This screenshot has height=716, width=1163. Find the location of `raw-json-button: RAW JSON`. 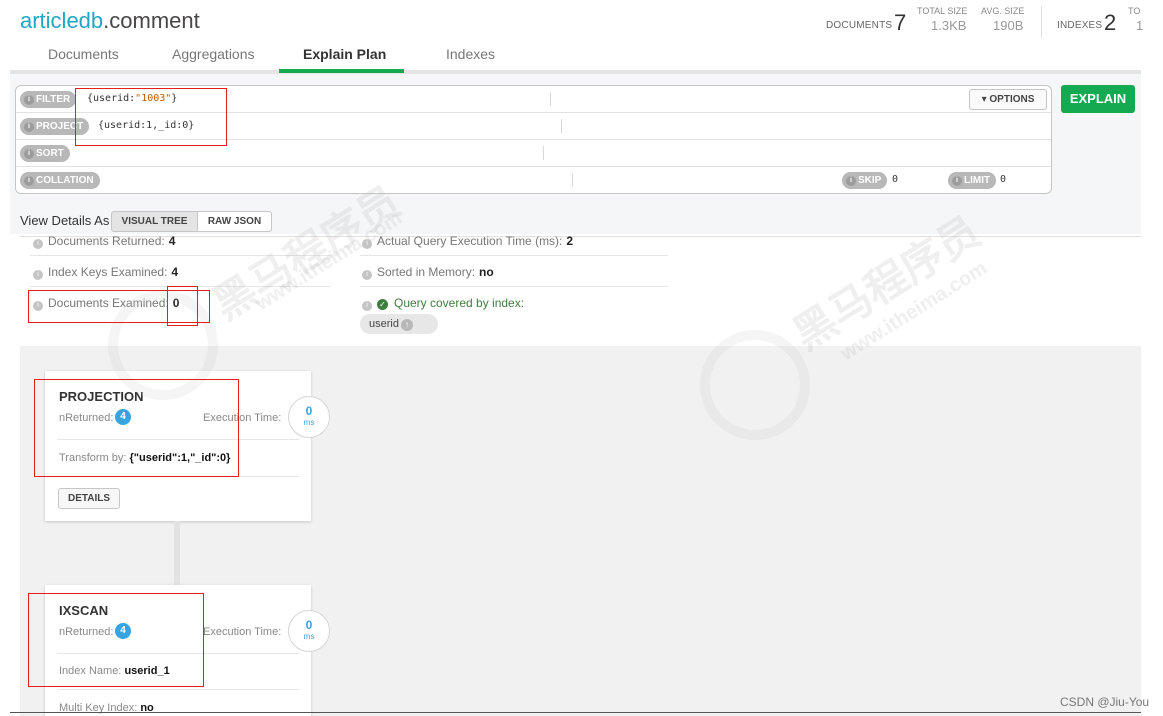

raw-json-button: RAW JSON is located at coordinates (234, 221).